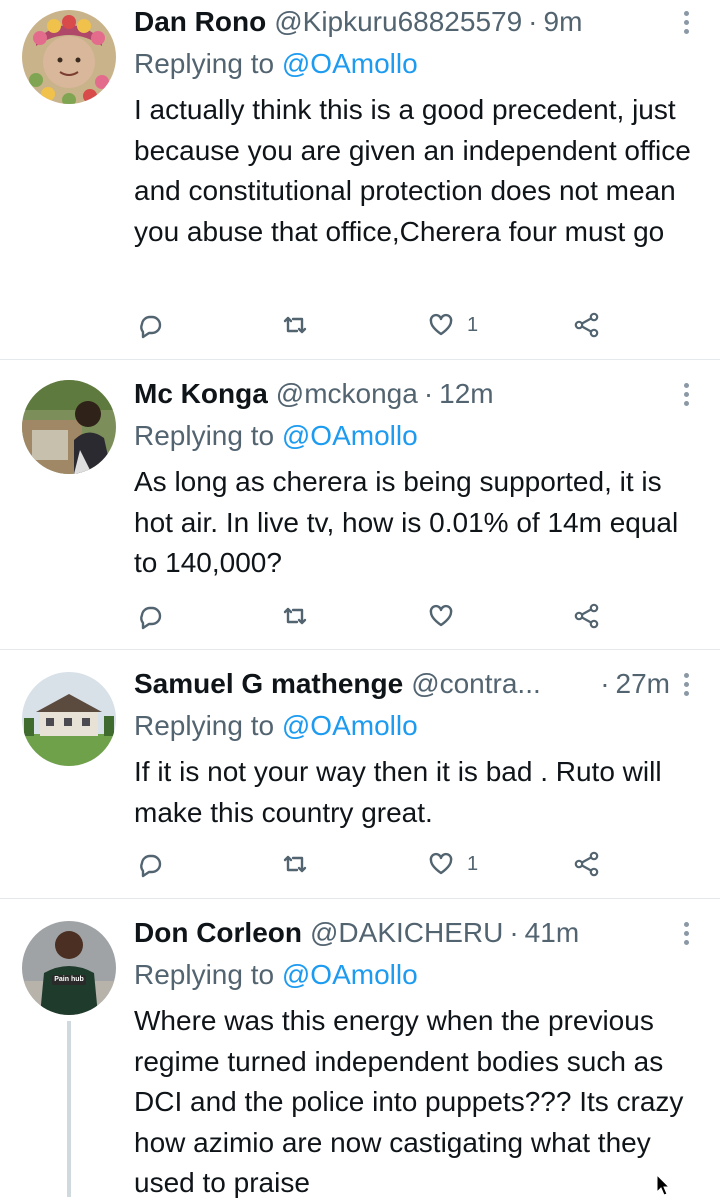  What do you see at coordinates (552, 933) in the screenshot?
I see `timestamp: 41m` at bounding box center [552, 933].